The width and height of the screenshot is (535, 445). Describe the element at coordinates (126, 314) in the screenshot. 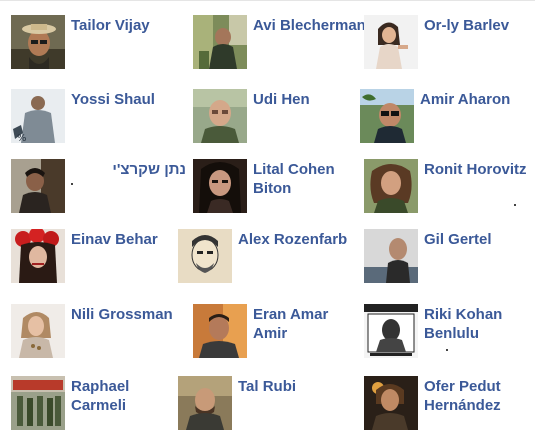

I see `friend-name: Nili Grossman` at that location.